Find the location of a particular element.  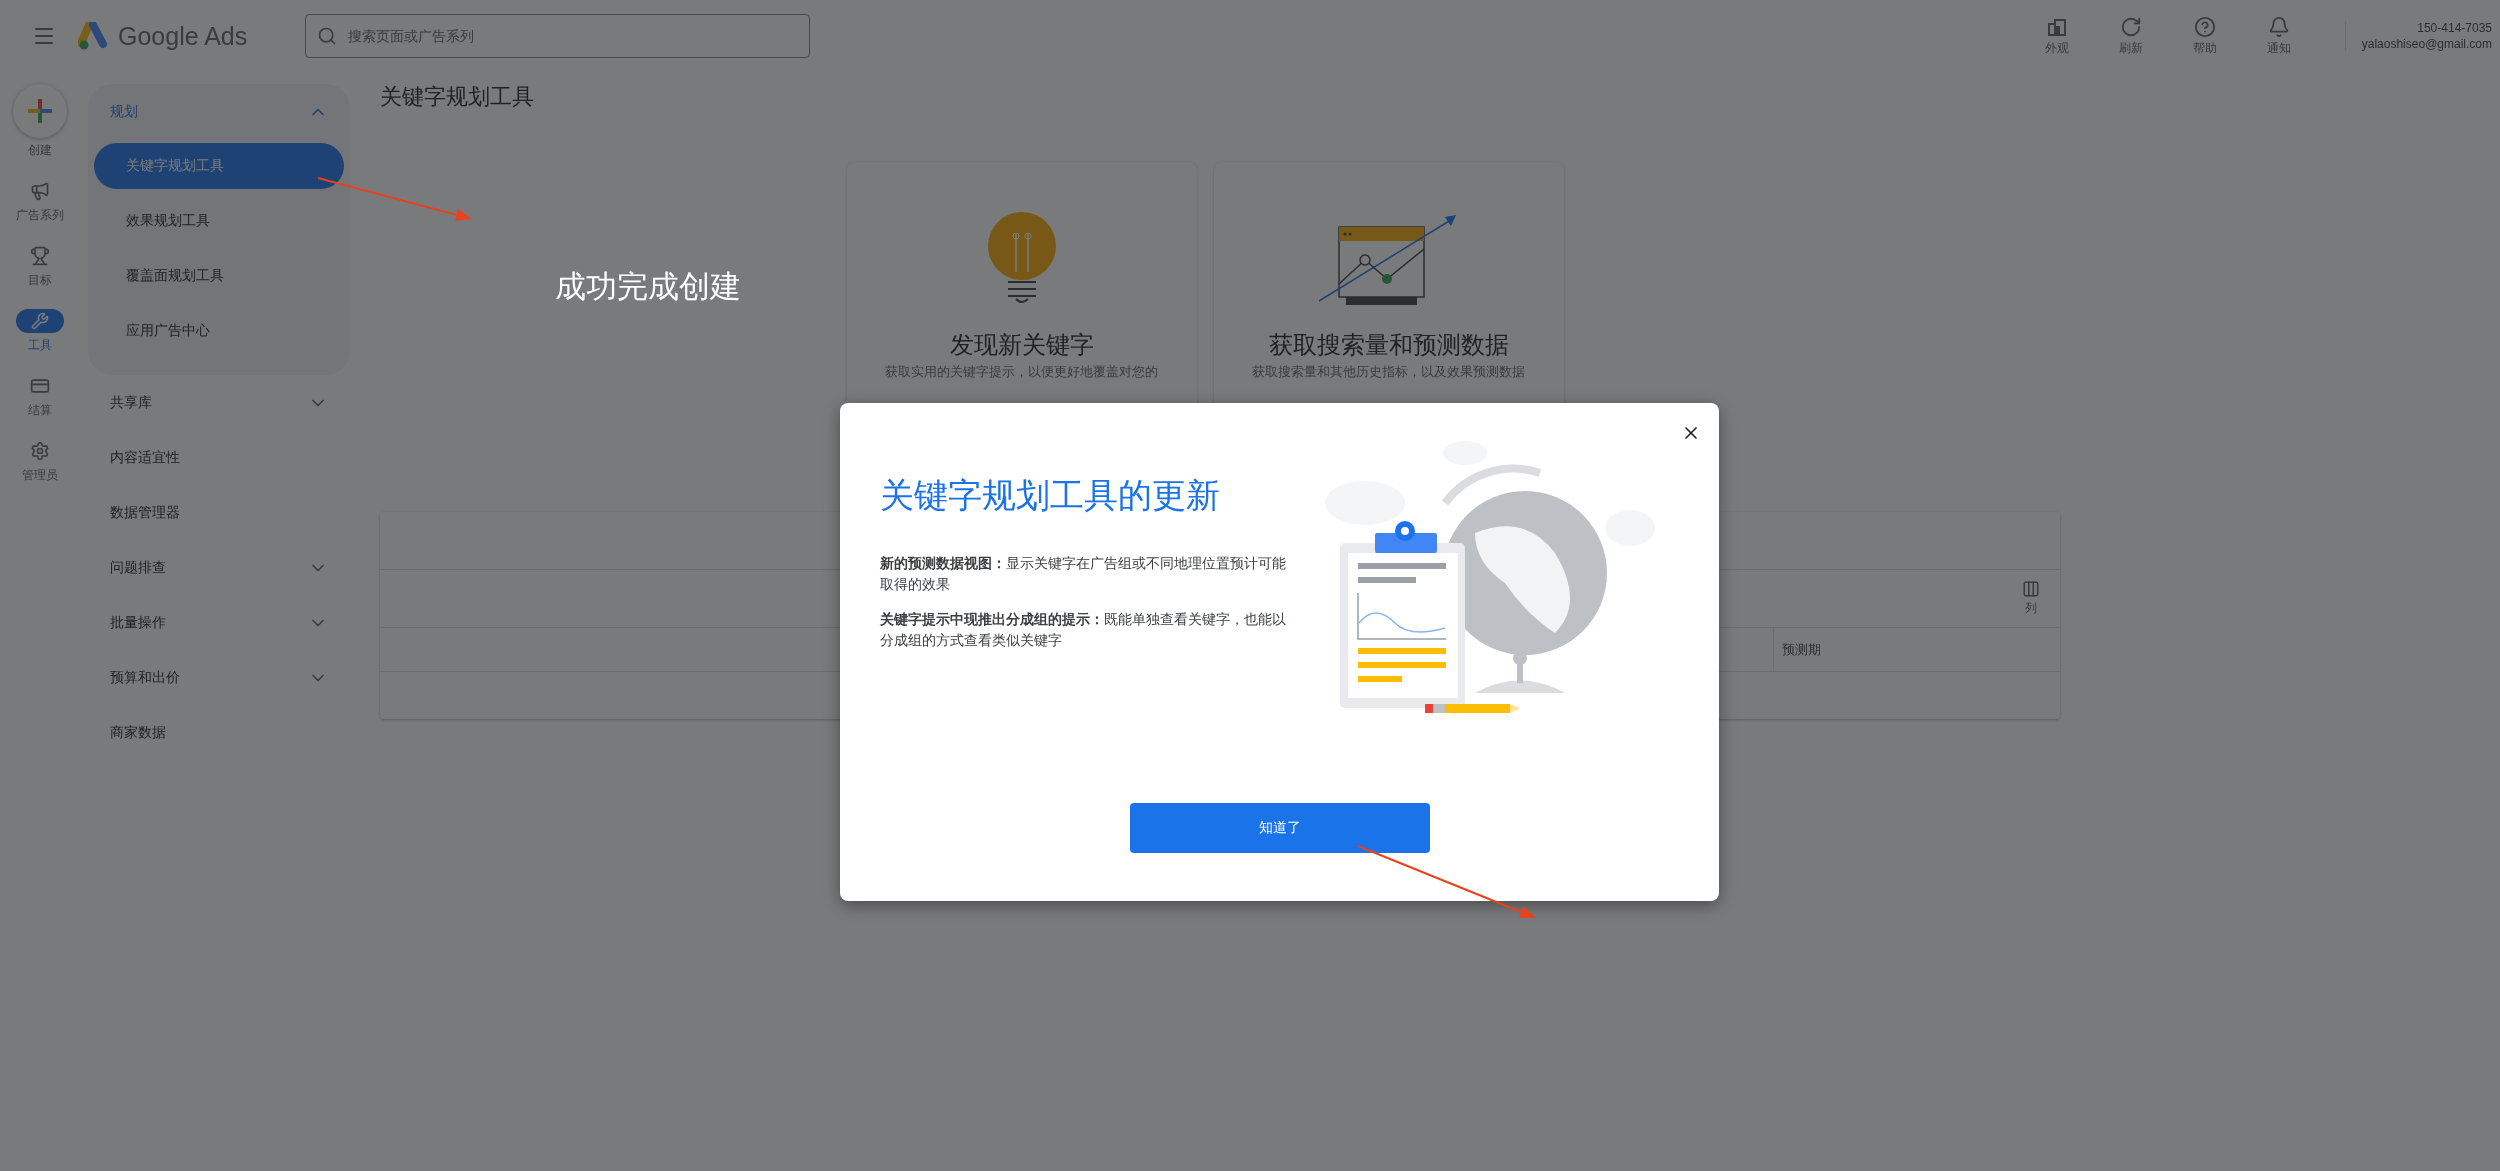

help-icon is located at coordinates (2204, 26).